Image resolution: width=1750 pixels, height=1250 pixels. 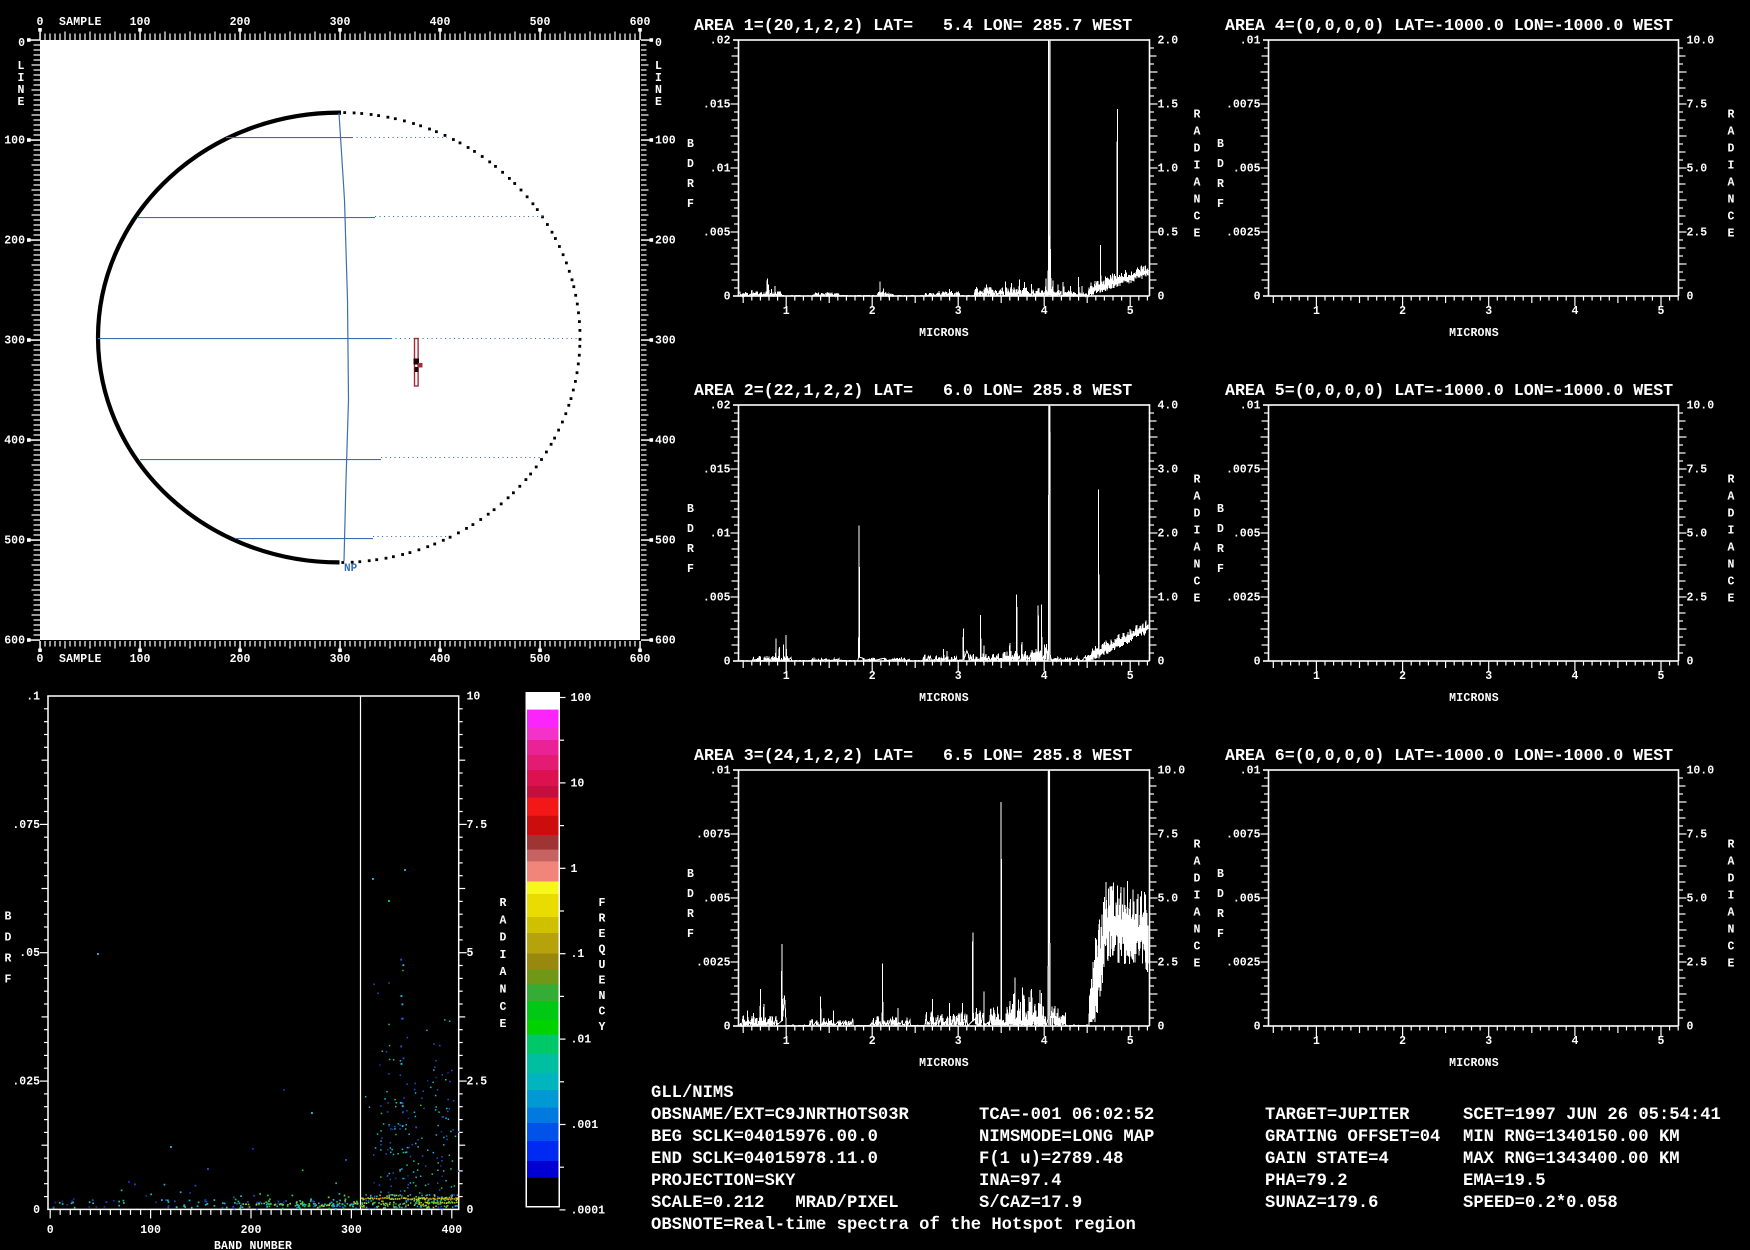 I want to click on svg-text: SCET=1997 JUN 26 05:54:41, so click(x=1592, y=1115).